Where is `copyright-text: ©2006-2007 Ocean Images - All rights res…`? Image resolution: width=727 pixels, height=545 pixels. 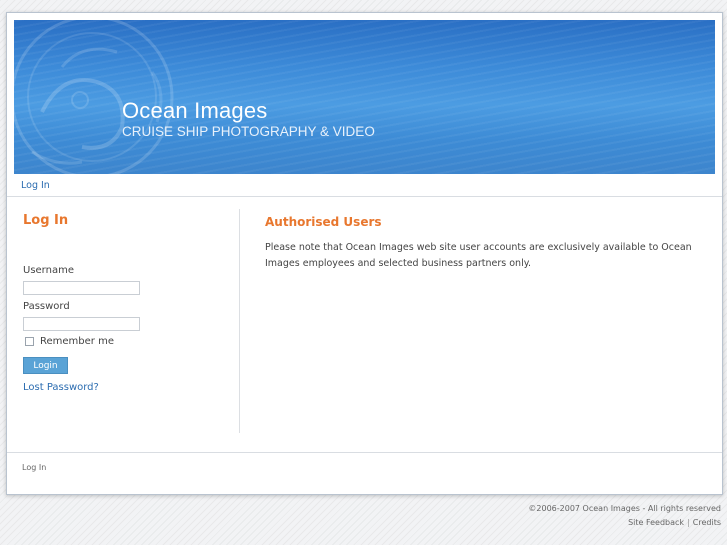 copyright-text: ©2006-2007 Ocean Images - All rights res… is located at coordinates (624, 508).